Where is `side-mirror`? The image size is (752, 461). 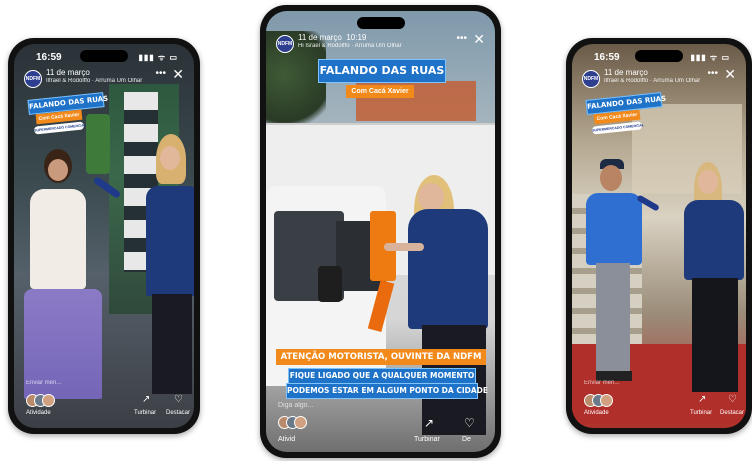 side-mirror is located at coordinates (330, 284).